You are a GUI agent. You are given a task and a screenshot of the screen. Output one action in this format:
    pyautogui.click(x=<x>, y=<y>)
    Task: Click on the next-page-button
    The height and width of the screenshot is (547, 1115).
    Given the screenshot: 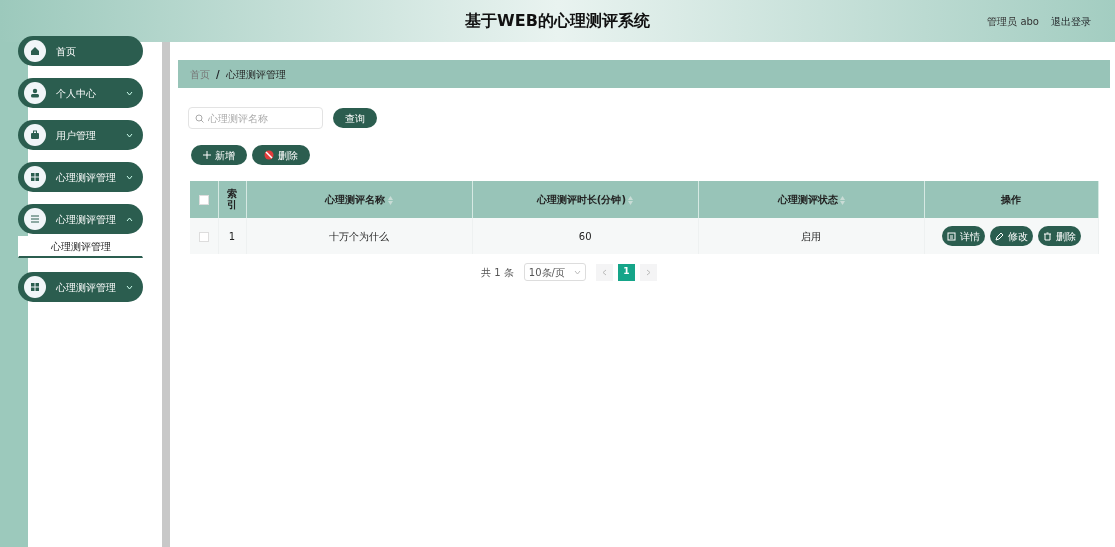 What is the action you would take?
    pyautogui.click(x=648, y=272)
    